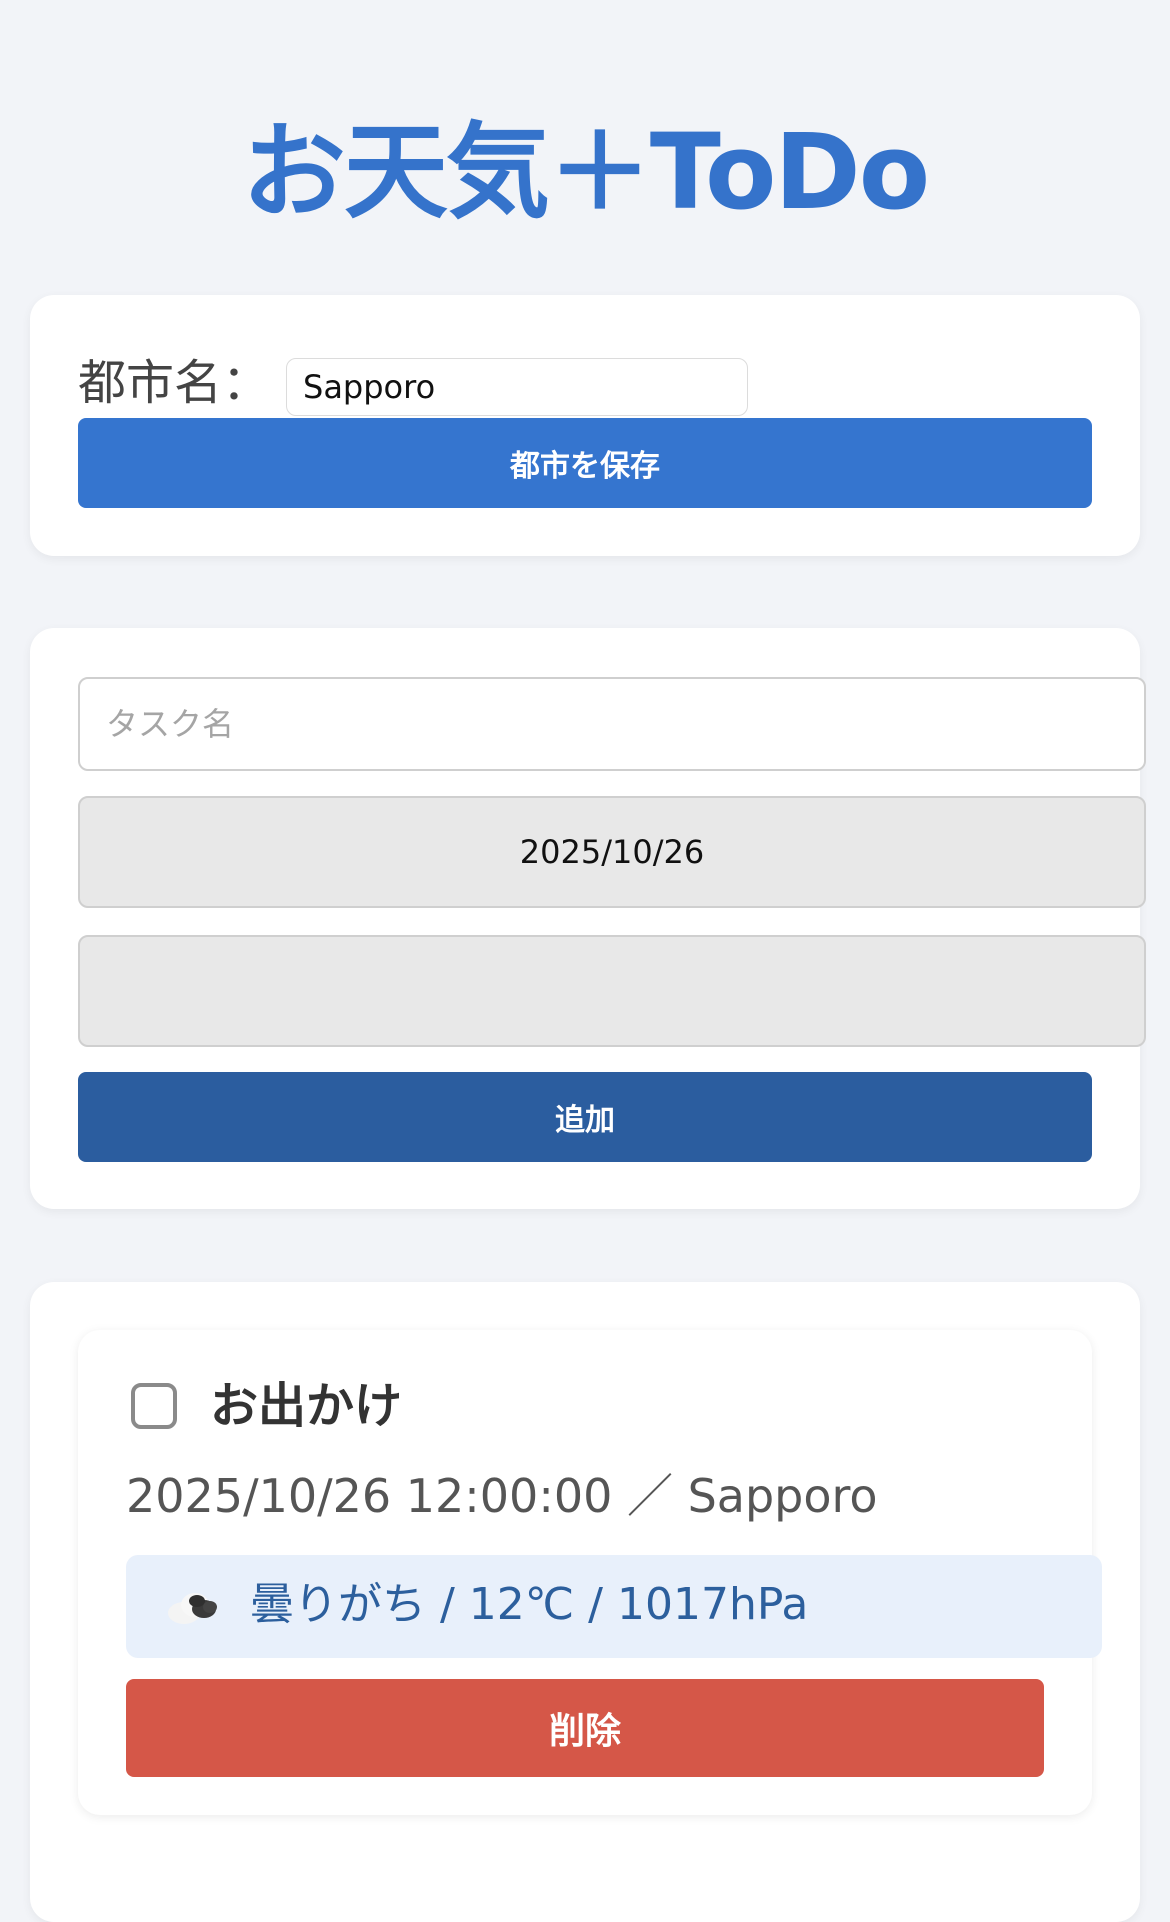 The image size is (1170, 1922). What do you see at coordinates (306, 1406) in the screenshot?
I see `todo-title: お出かけ` at bounding box center [306, 1406].